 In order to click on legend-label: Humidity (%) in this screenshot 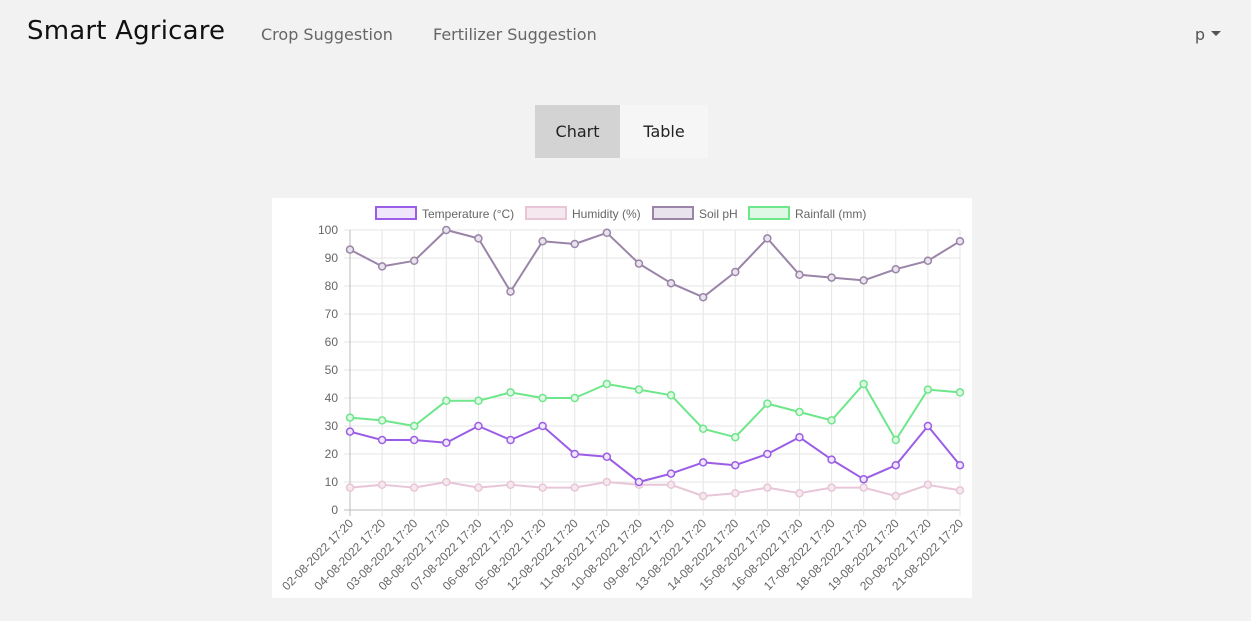, I will do `click(606, 214)`.